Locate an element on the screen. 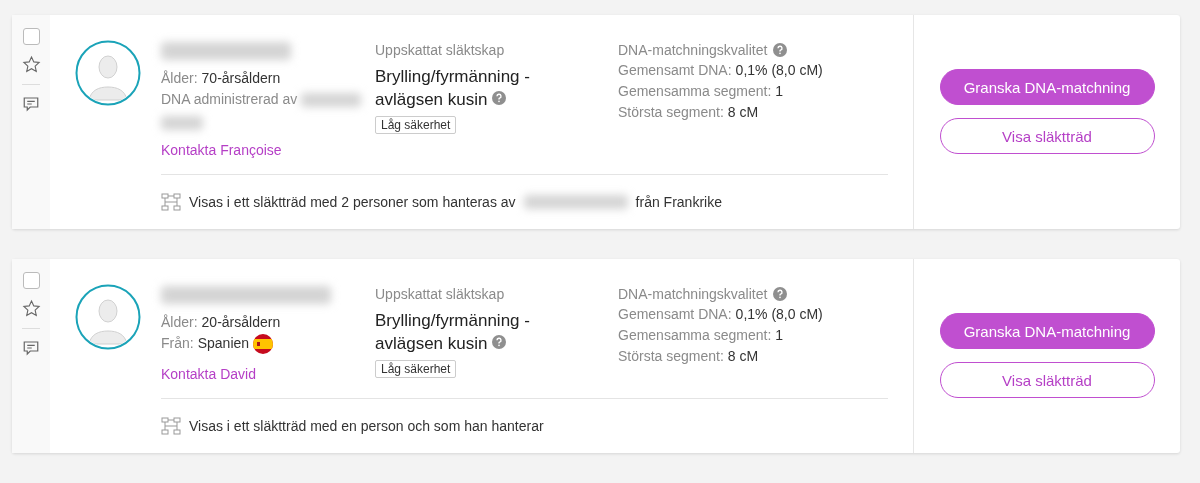  tree-text: Visas i ett släktträd med 2 personer som hanteras av is located at coordinates (352, 202).